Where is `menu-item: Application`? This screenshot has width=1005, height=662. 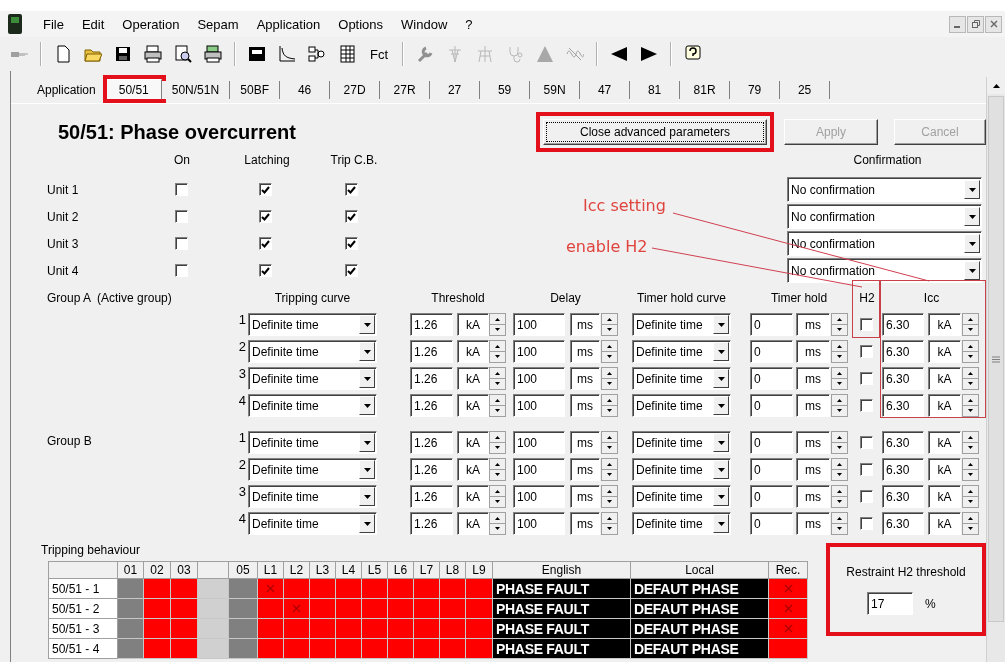
menu-item: Application is located at coordinates (288, 24).